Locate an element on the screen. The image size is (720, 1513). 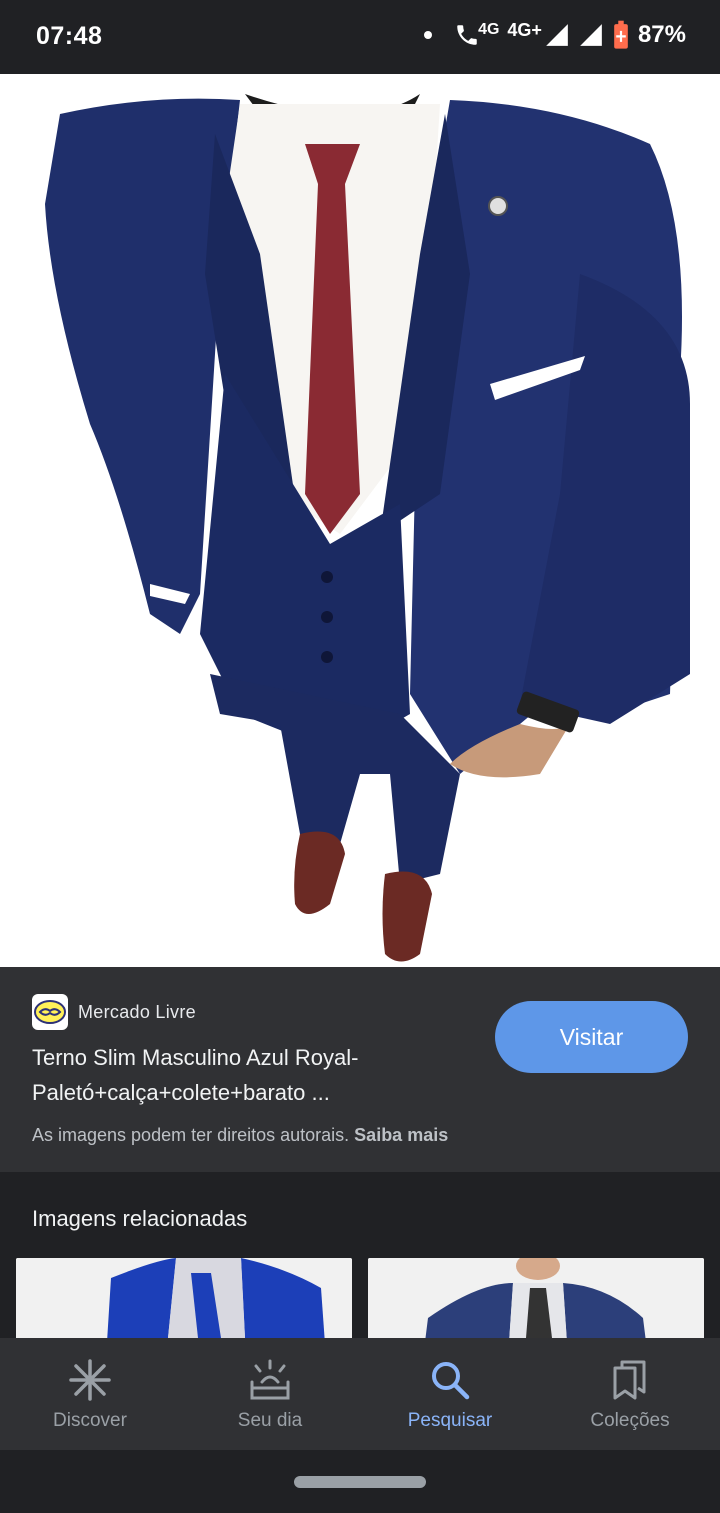
nav-discover: Discover is located at coordinates (90, 1394).